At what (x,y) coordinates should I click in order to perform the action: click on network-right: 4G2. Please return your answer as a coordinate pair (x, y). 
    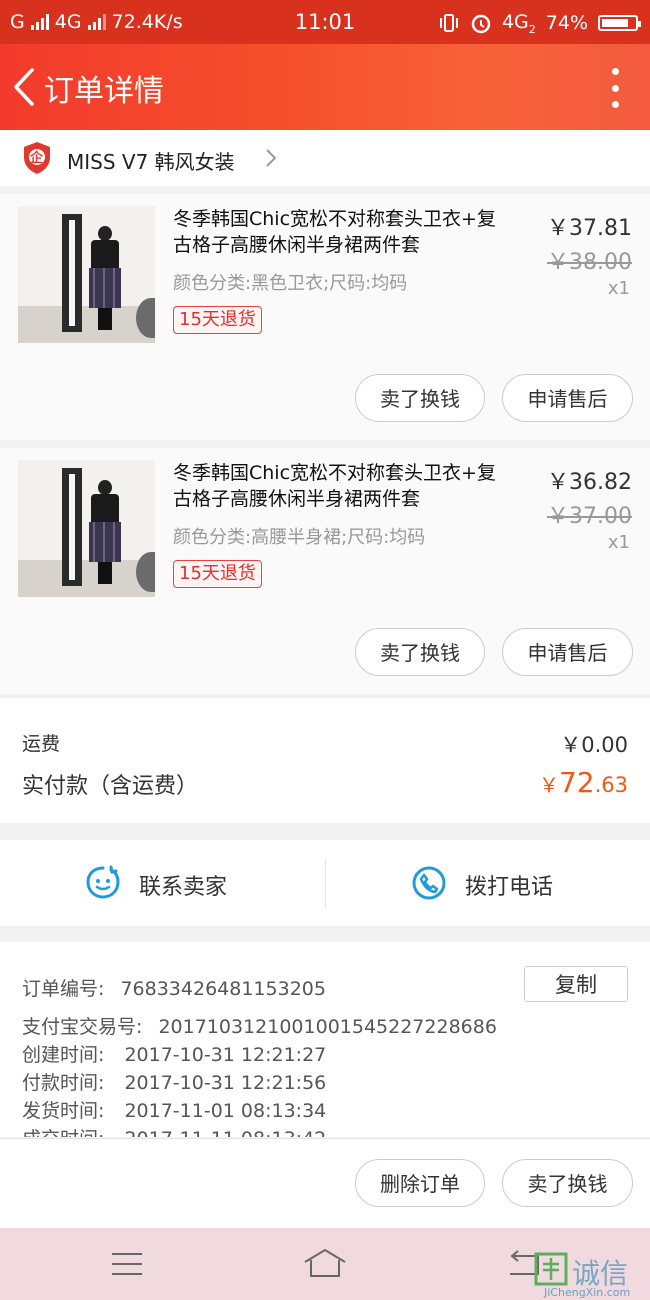
    Looking at the image, I should click on (519, 23).